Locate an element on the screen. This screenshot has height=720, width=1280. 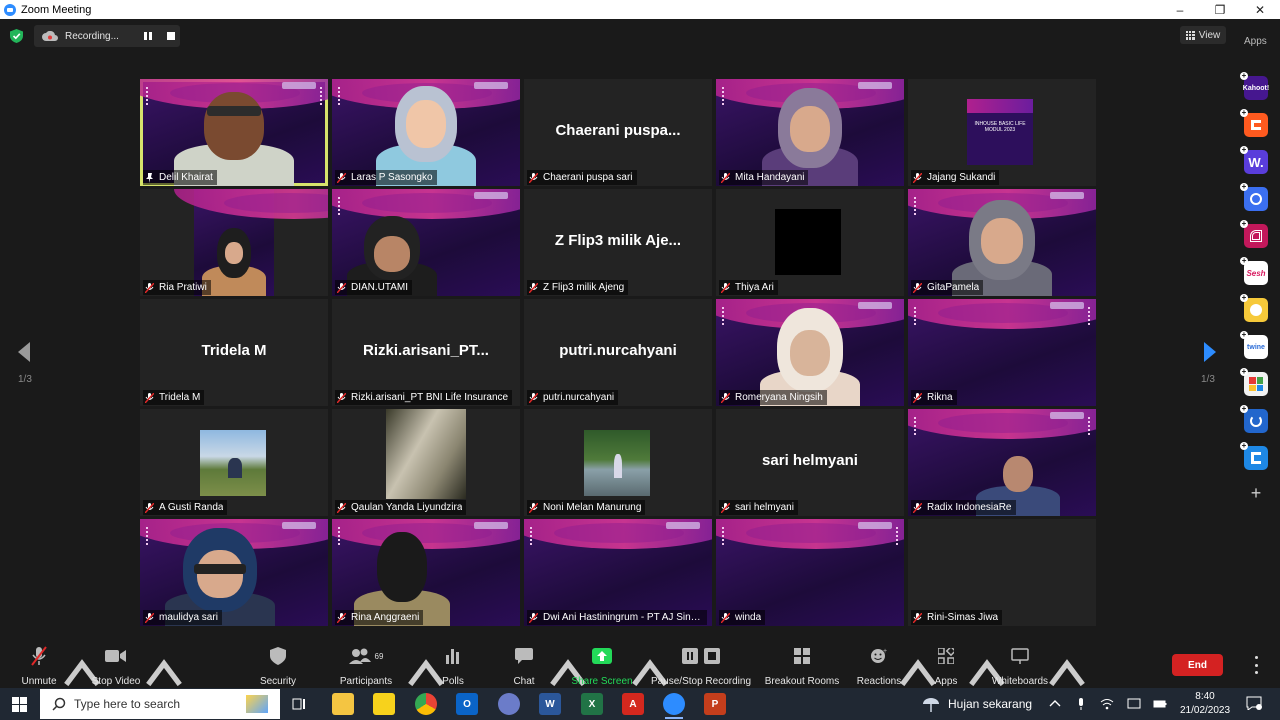
microphone-icon is located at coordinates (1081, 704).